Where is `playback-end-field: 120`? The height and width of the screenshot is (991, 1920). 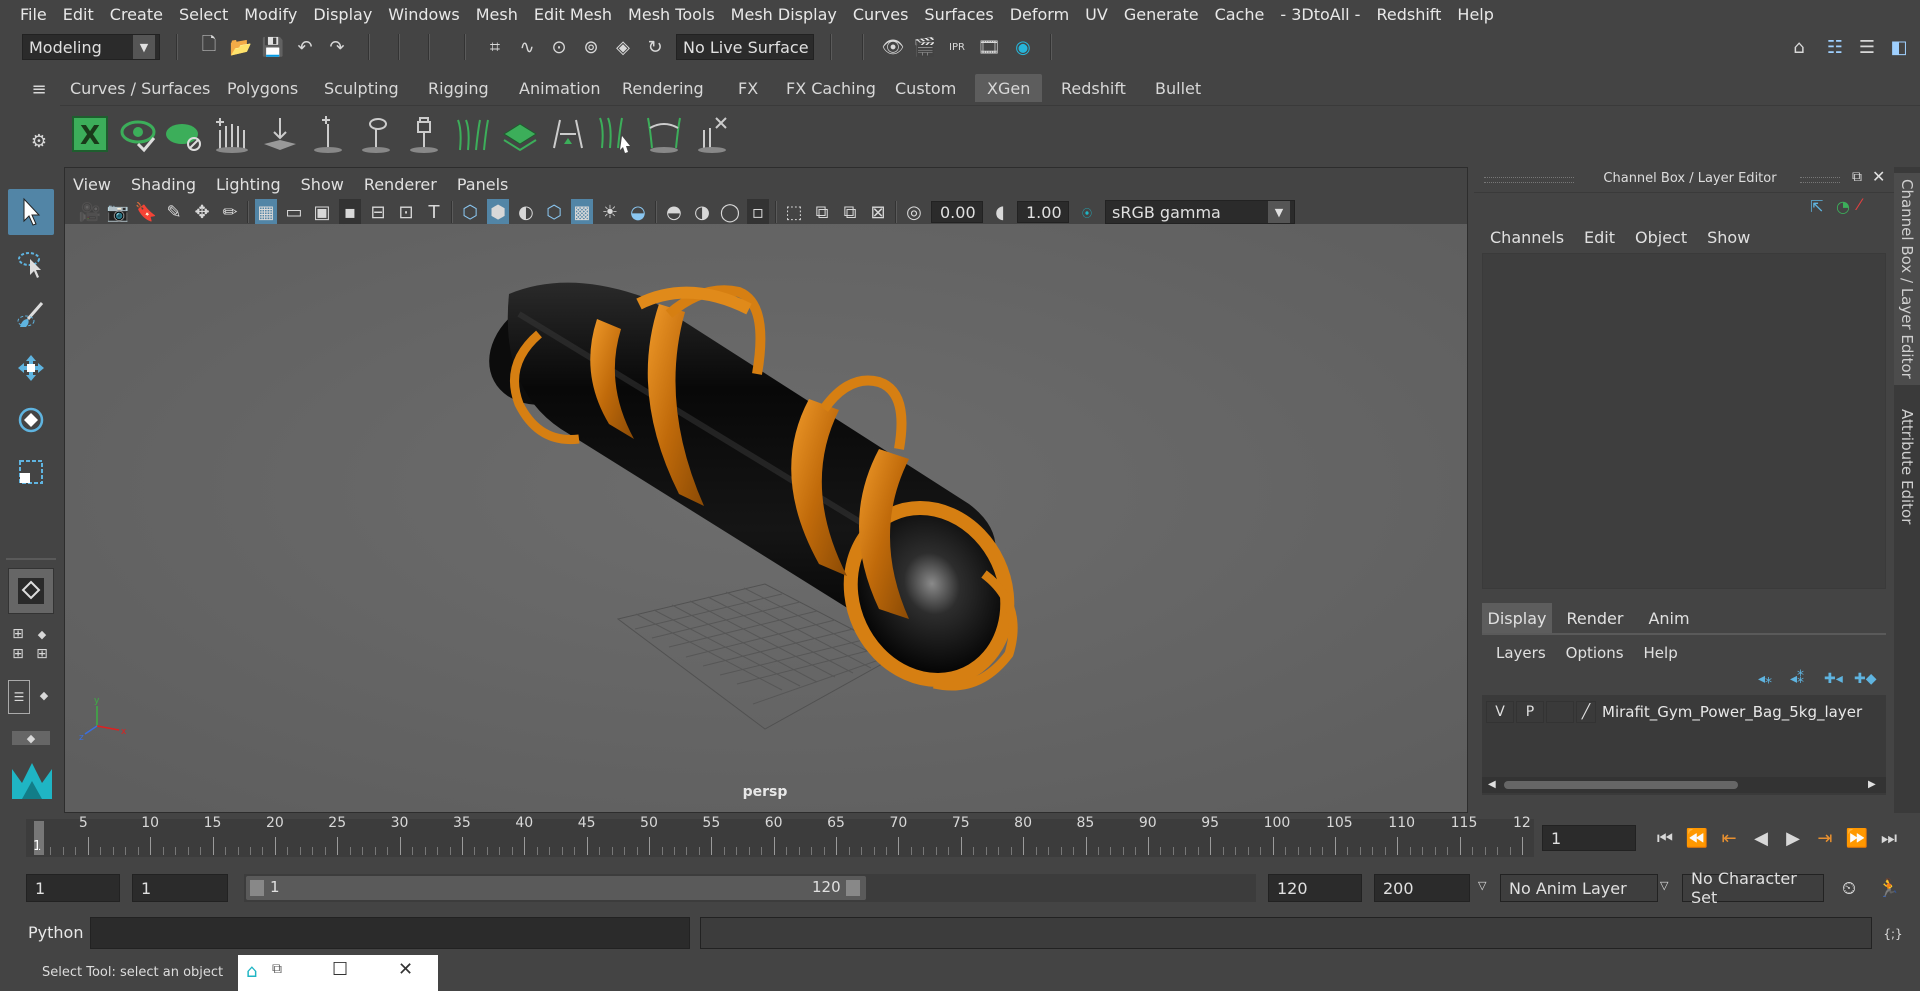
playback-end-field: 120 is located at coordinates (1315, 888).